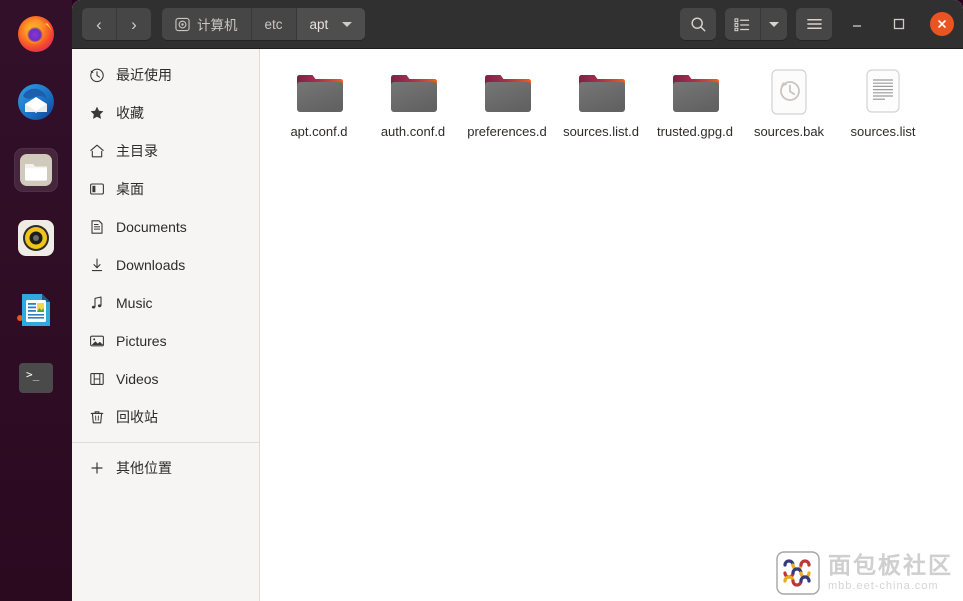  I want to click on minimize-button, so click(857, 24).